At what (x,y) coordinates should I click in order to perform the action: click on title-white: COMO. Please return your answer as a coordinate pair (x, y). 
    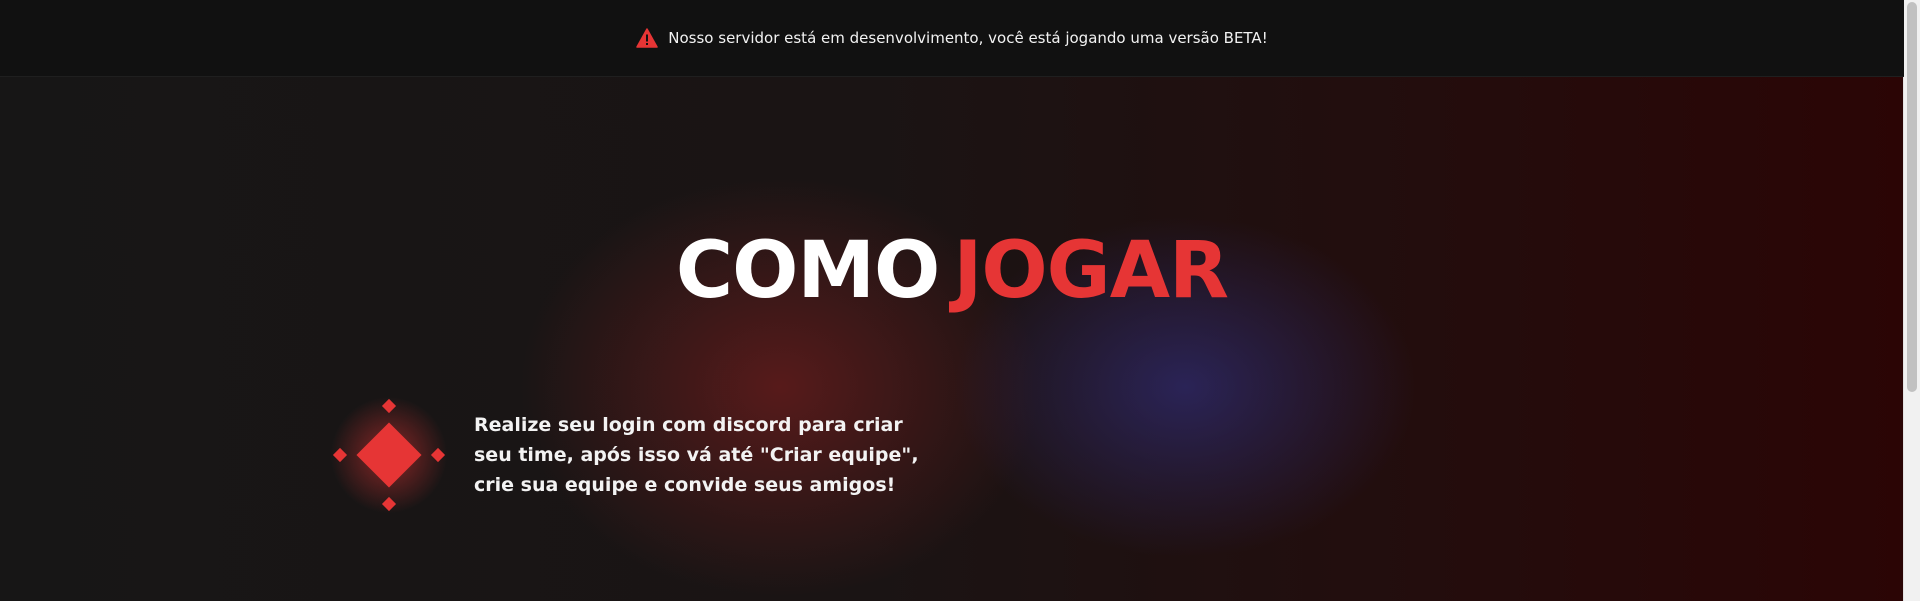
    Looking at the image, I should click on (807, 271).